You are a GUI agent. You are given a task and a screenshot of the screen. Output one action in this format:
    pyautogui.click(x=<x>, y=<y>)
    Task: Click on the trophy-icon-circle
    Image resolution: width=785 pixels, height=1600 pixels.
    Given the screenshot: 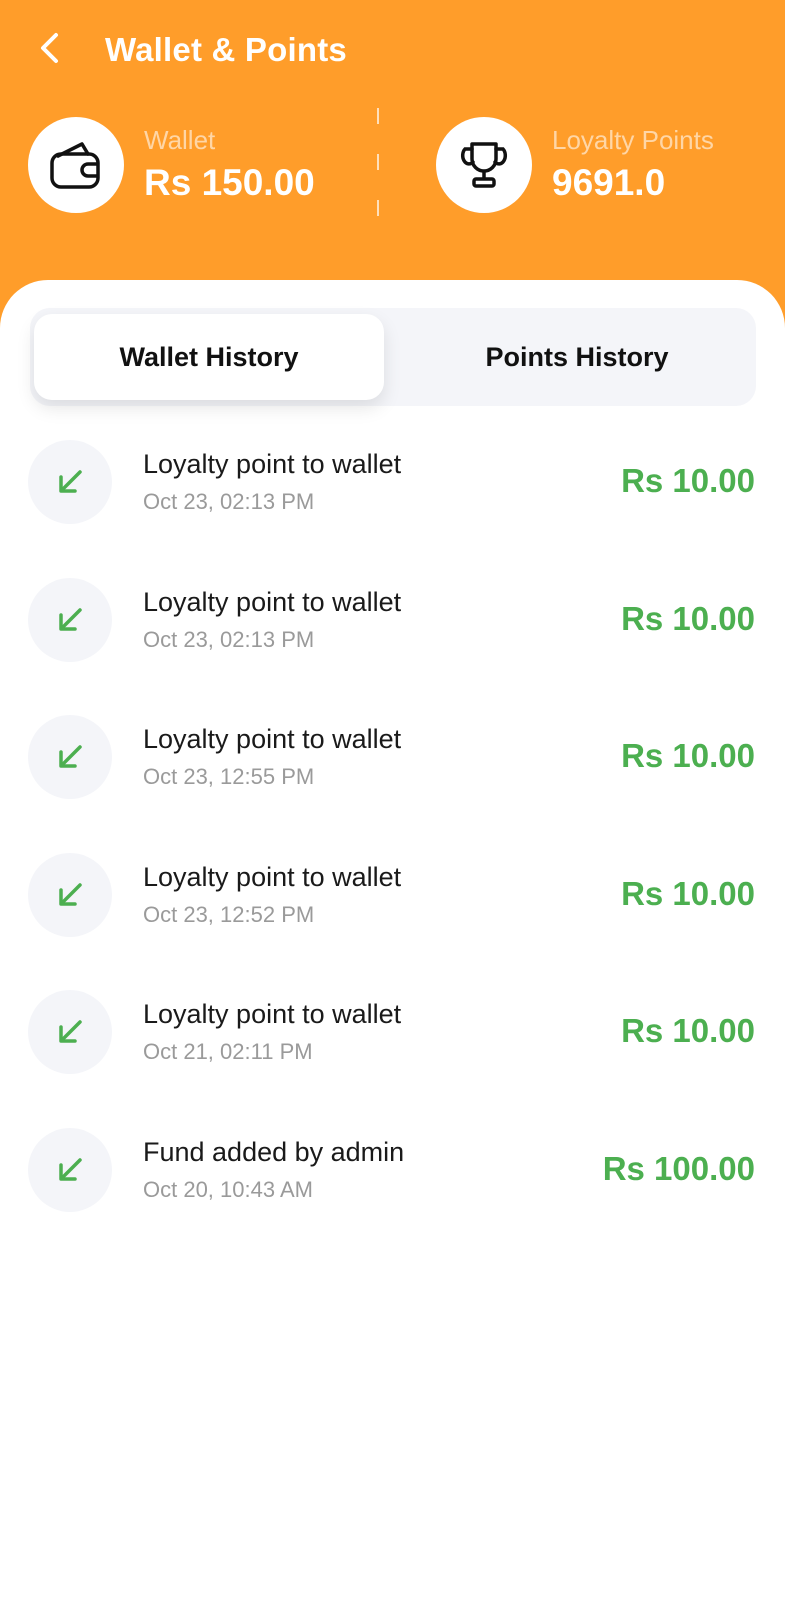 What is the action you would take?
    pyautogui.click(x=484, y=165)
    